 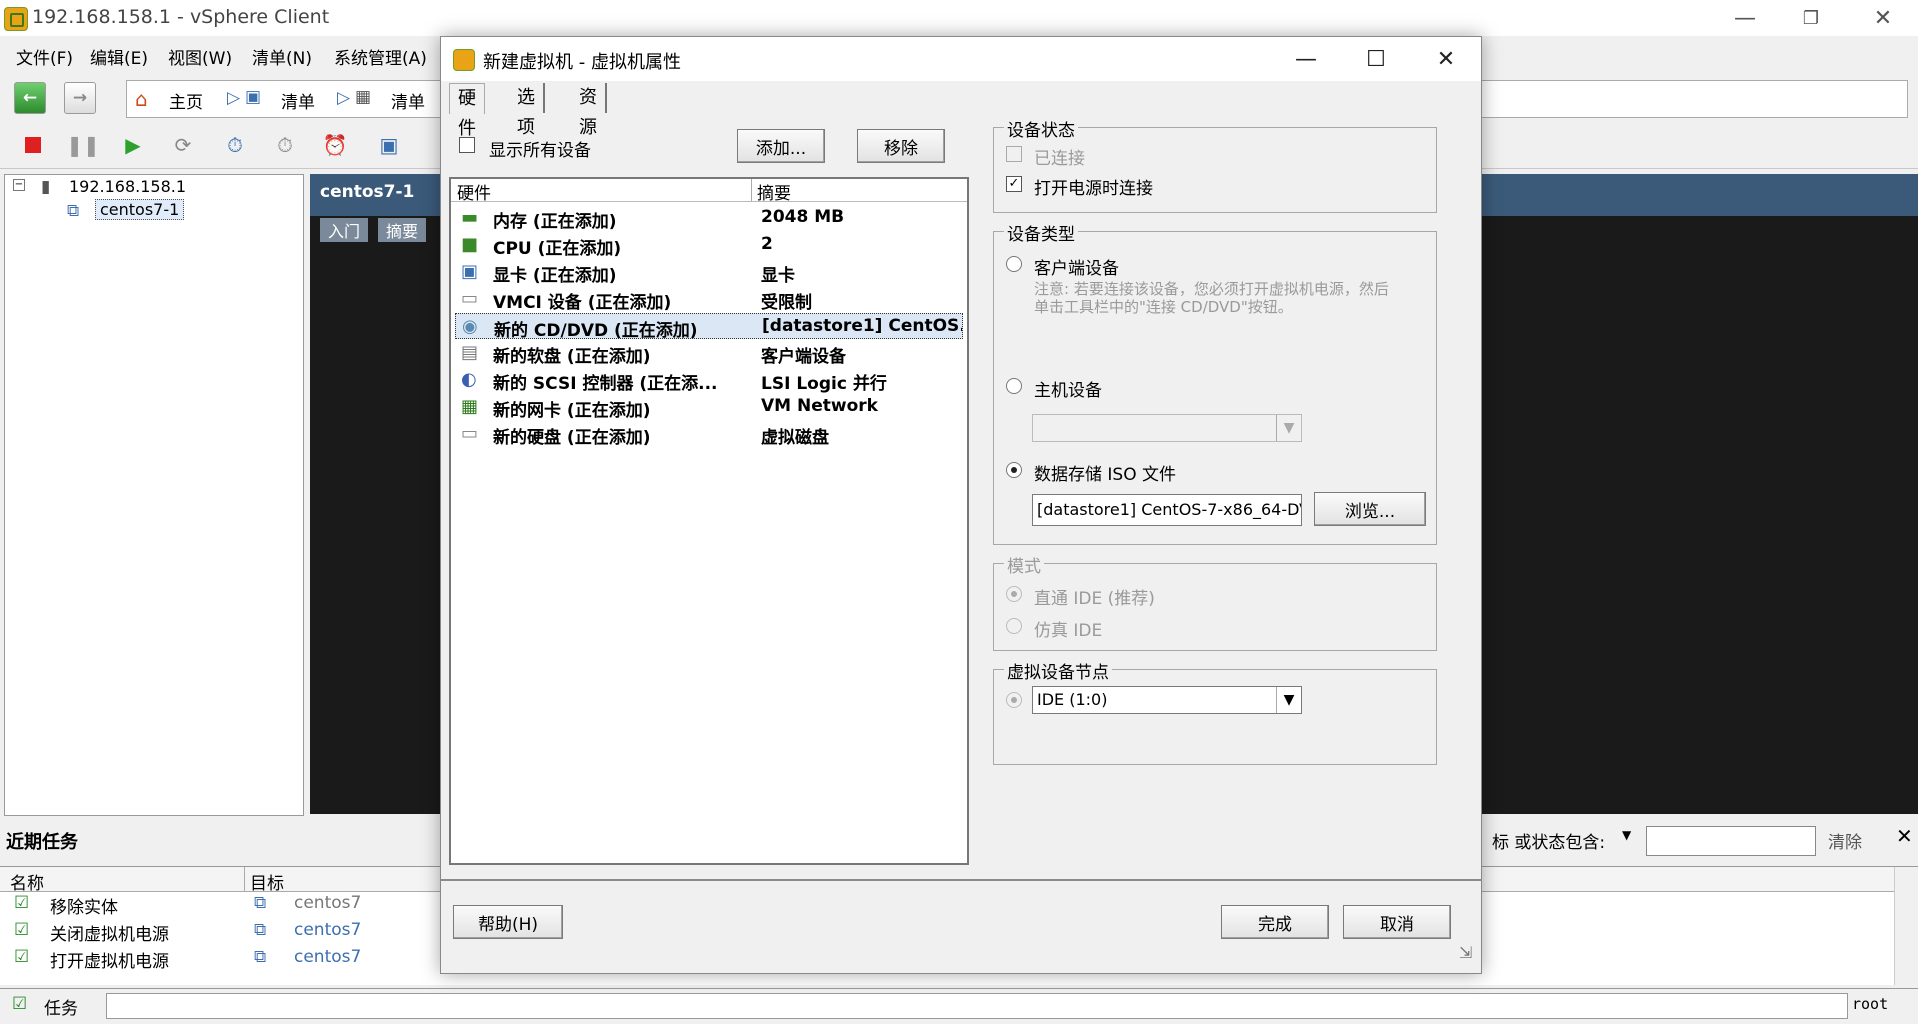 What do you see at coordinates (901, 146) in the screenshot?
I see `remove-device-button: 移除` at bounding box center [901, 146].